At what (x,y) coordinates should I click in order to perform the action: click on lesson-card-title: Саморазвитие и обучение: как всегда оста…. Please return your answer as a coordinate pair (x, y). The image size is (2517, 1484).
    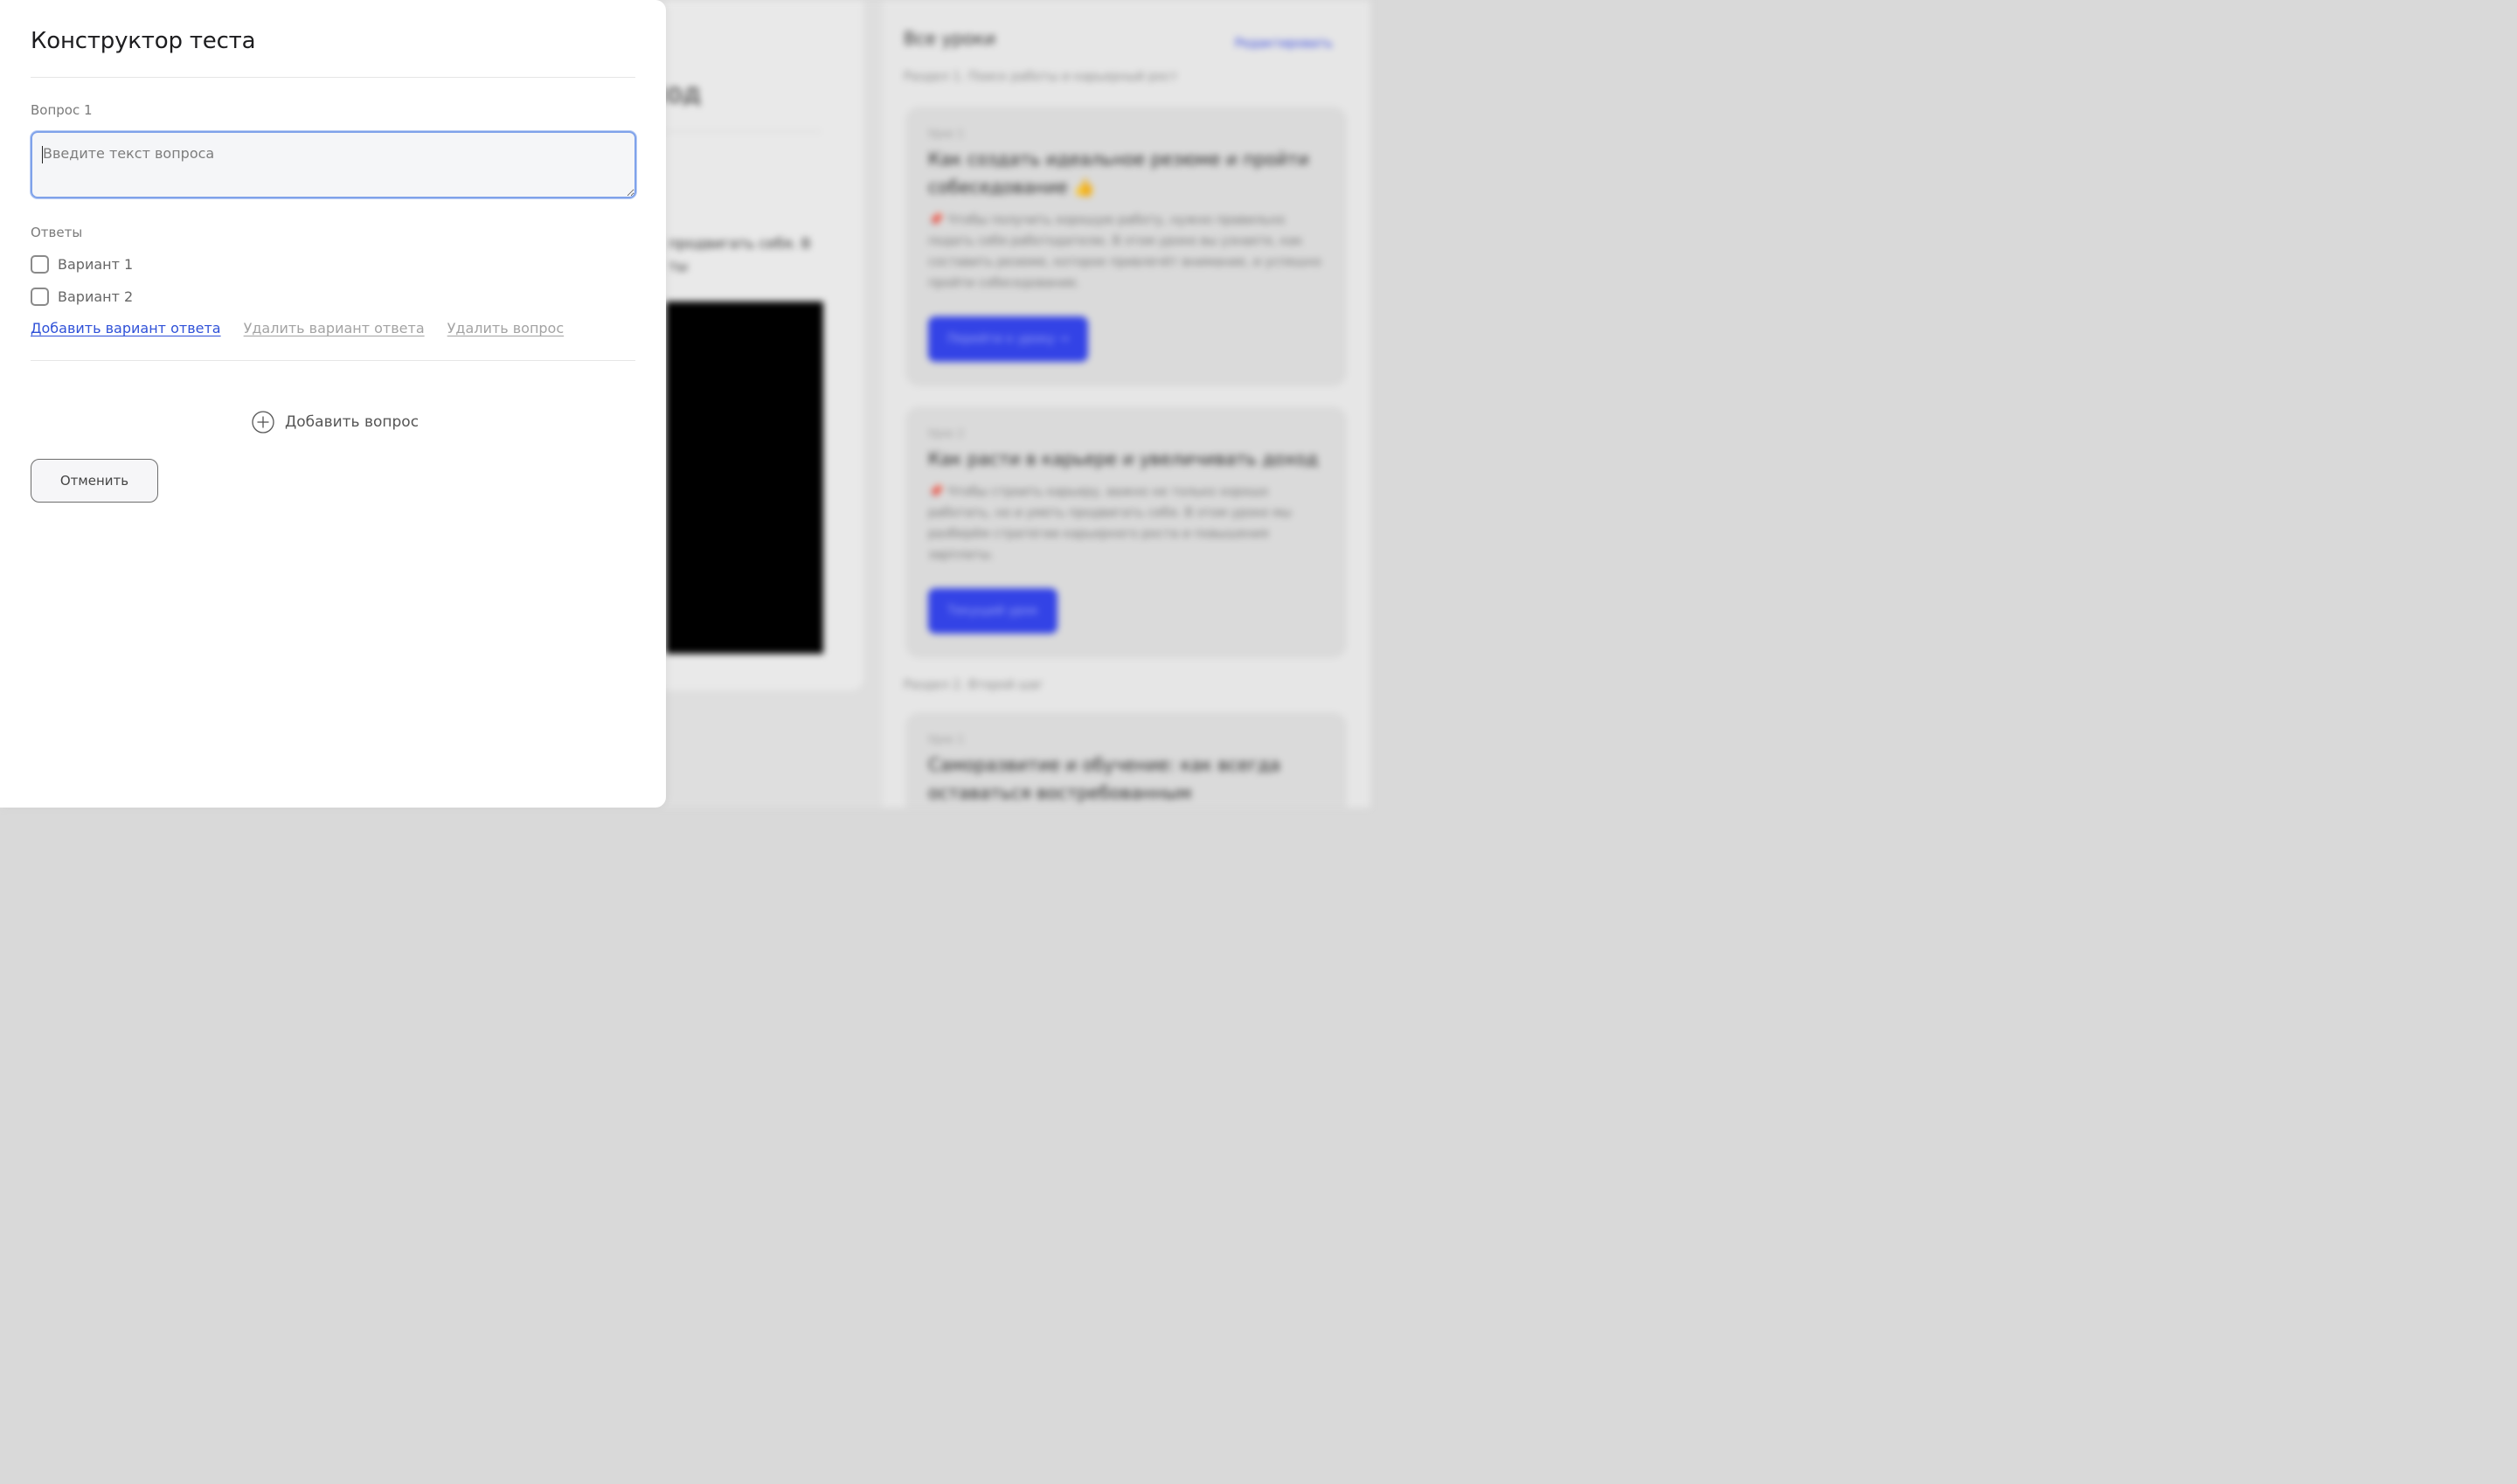
    Looking at the image, I should click on (1104, 778).